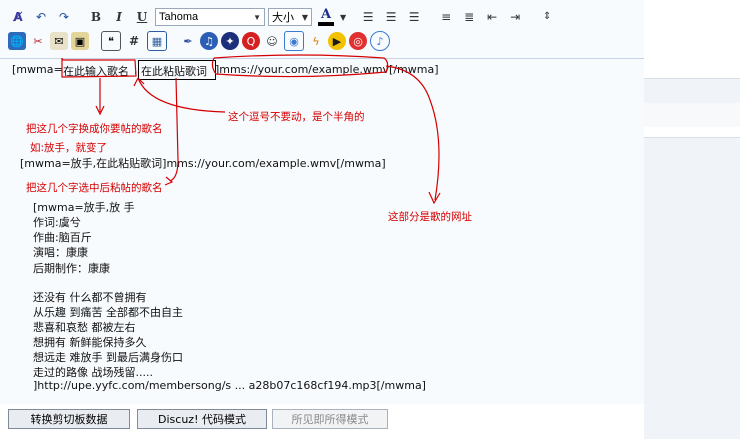 Image resolution: width=740 pixels, height=439 pixels. What do you see at coordinates (57, 222) in the screenshot?
I see `lyrics-header-line-2: 作词:虞兮` at bounding box center [57, 222].